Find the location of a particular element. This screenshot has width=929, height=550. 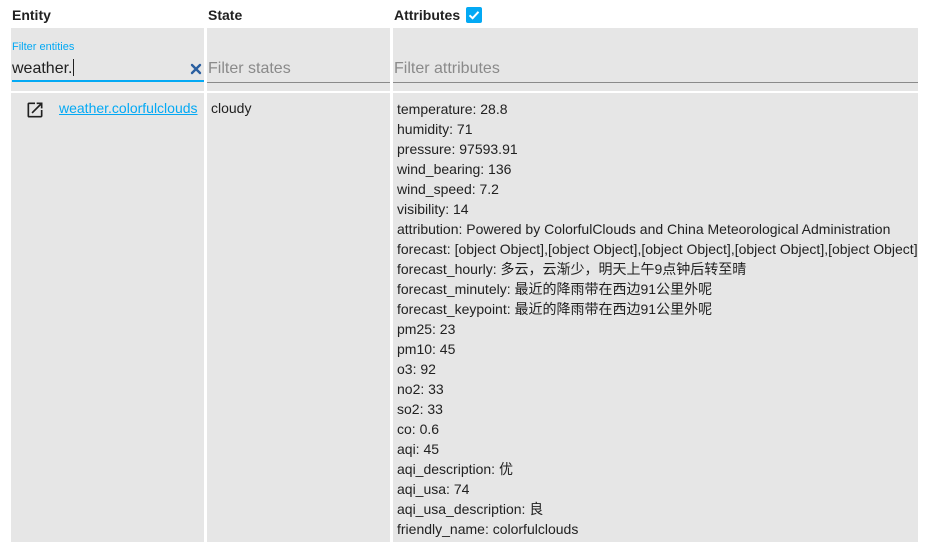

attributes-checkbox is located at coordinates (474, 15).